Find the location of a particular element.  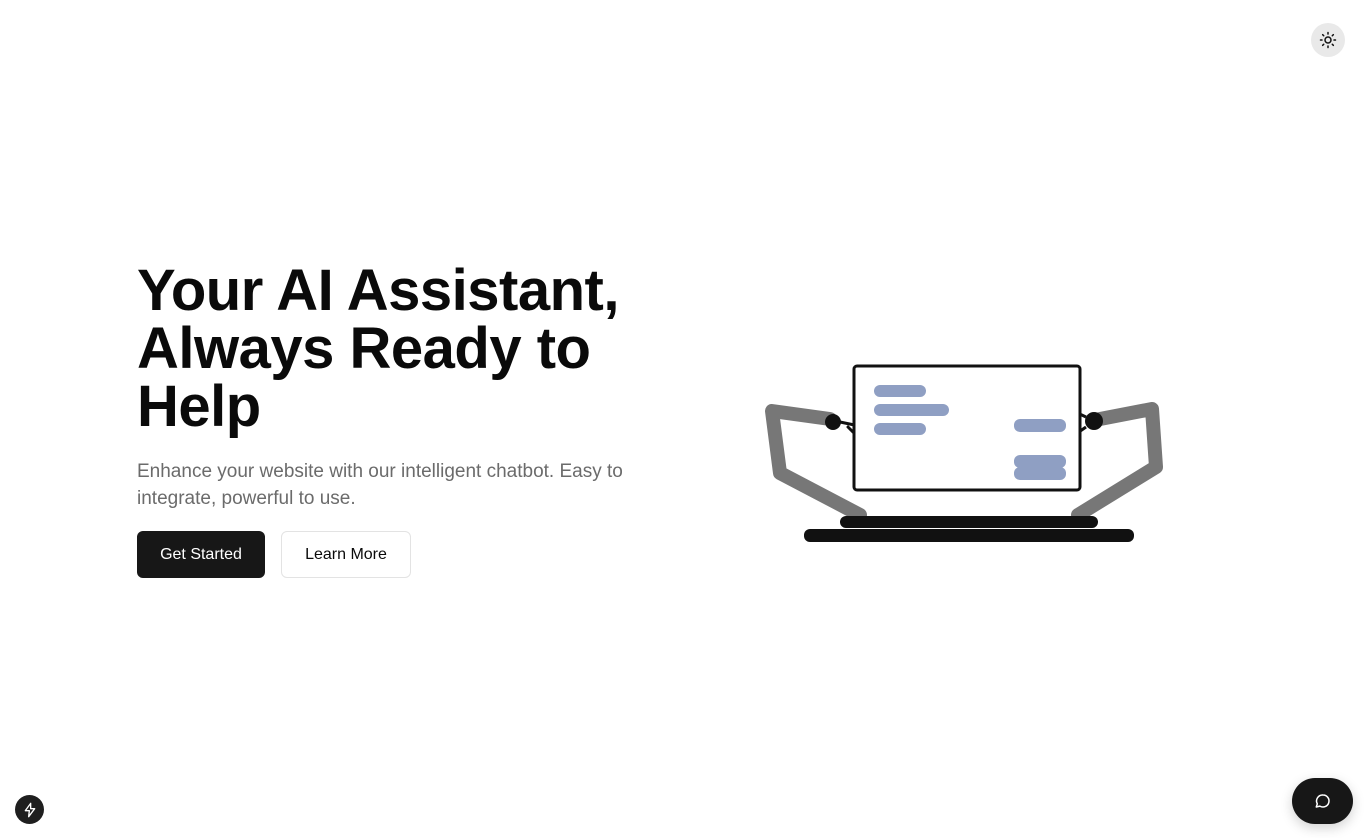

chat-launcher-button is located at coordinates (1322, 801).